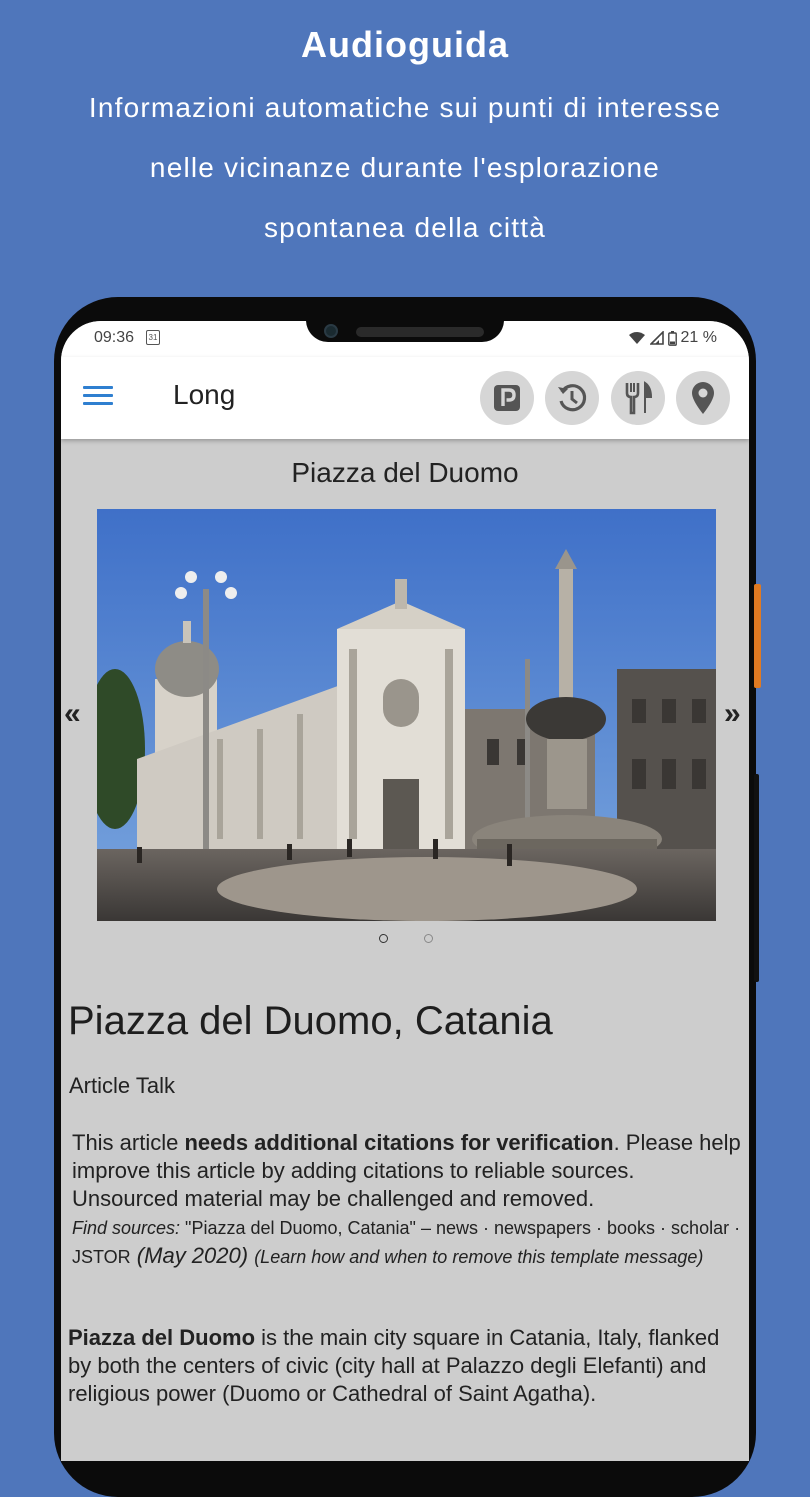 The height and width of the screenshot is (1497, 810). I want to click on paragraph-subject: Piazza del Duomo, so click(162, 1337).